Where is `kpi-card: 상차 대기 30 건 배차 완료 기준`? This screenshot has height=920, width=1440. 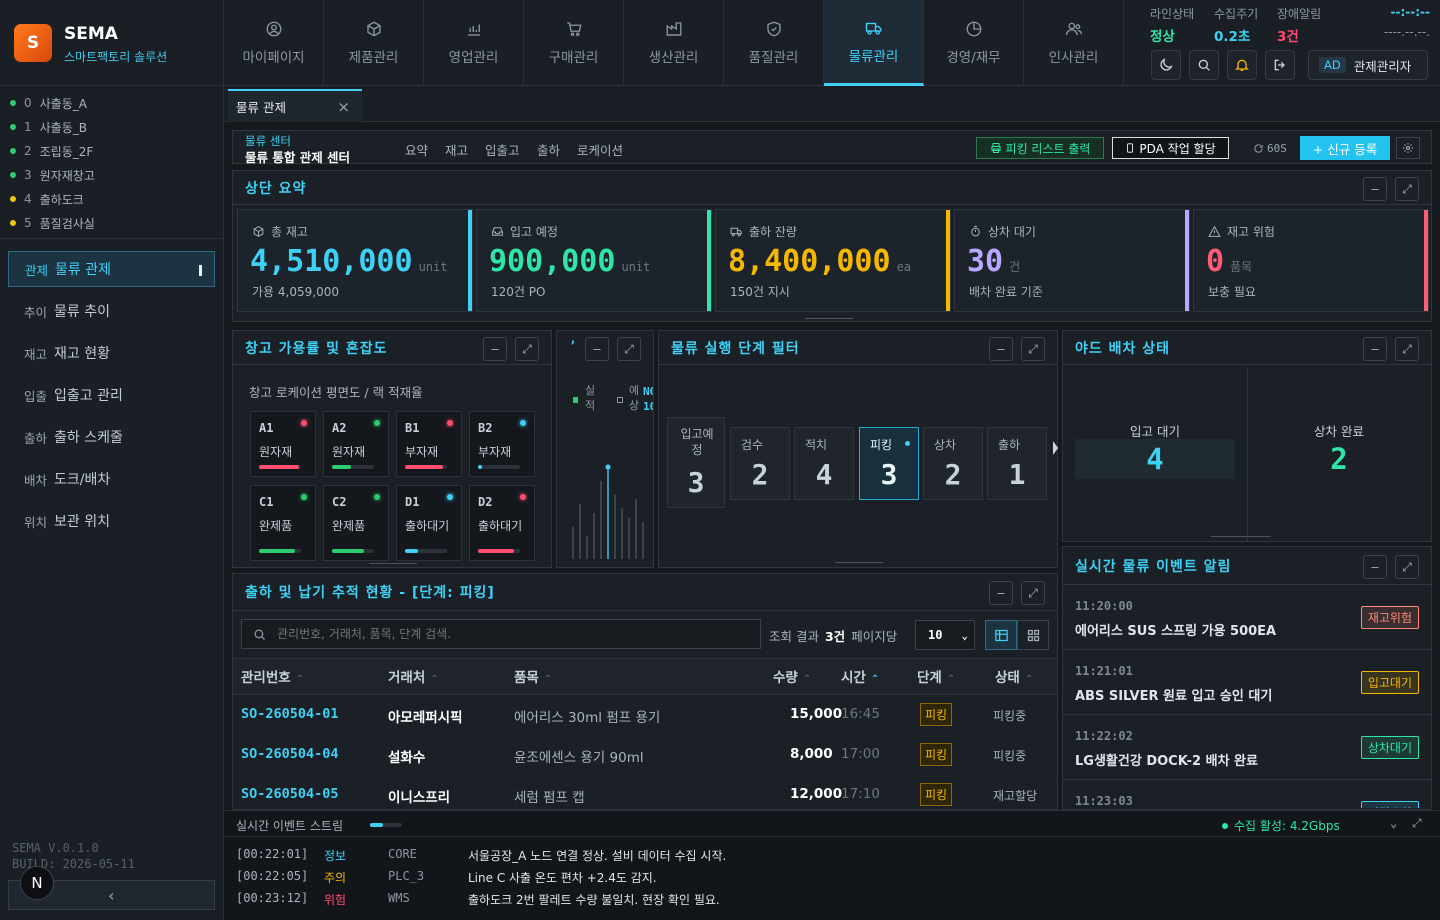
kpi-card: 상차 대기 30 건 배차 완료 기준 is located at coordinates (1072, 260).